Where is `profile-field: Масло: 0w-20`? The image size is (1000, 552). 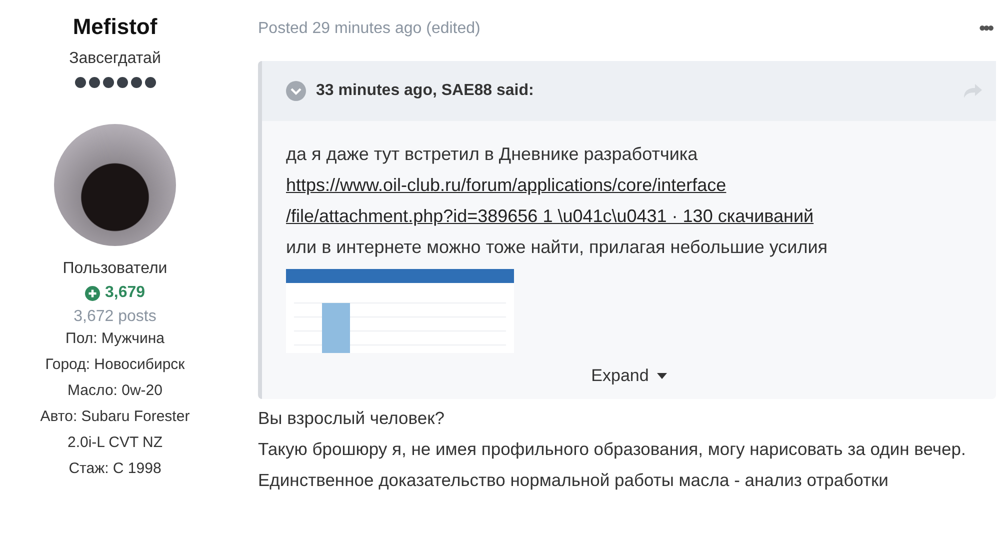 profile-field: Масло: 0w-20 is located at coordinates (115, 391).